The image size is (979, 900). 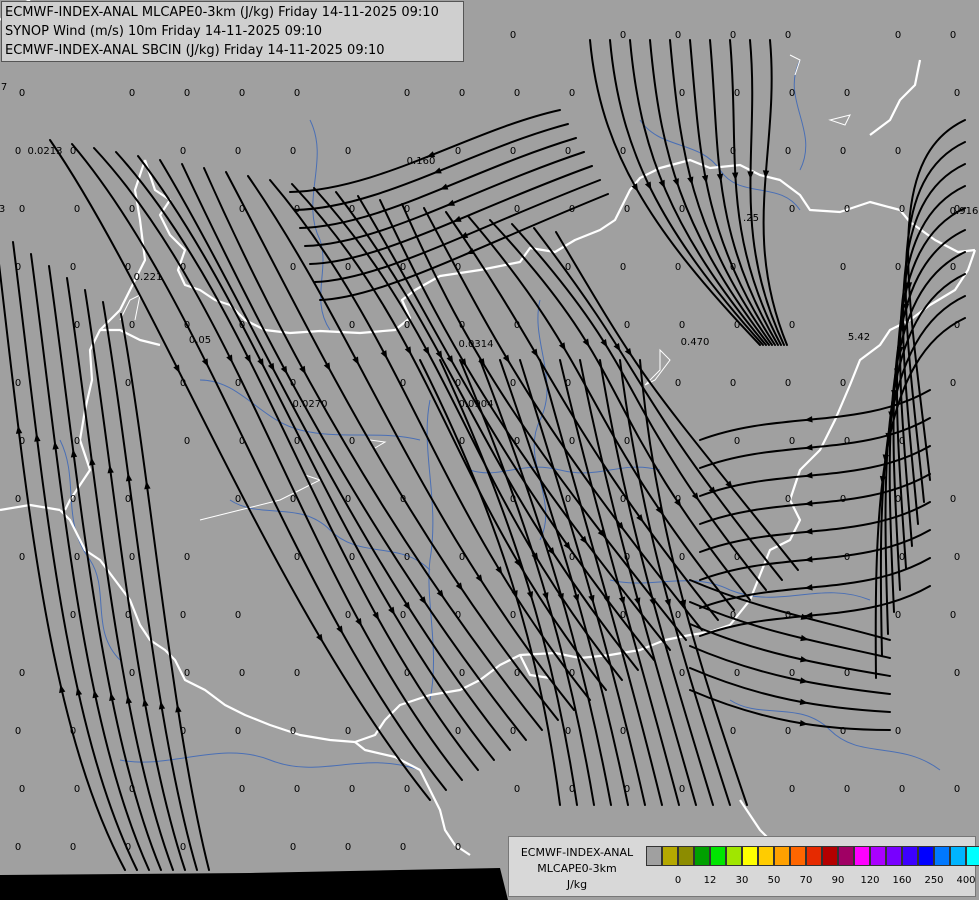 What do you see at coordinates (476, 344) in the screenshot?
I see `value-label: 0.0314` at bounding box center [476, 344].